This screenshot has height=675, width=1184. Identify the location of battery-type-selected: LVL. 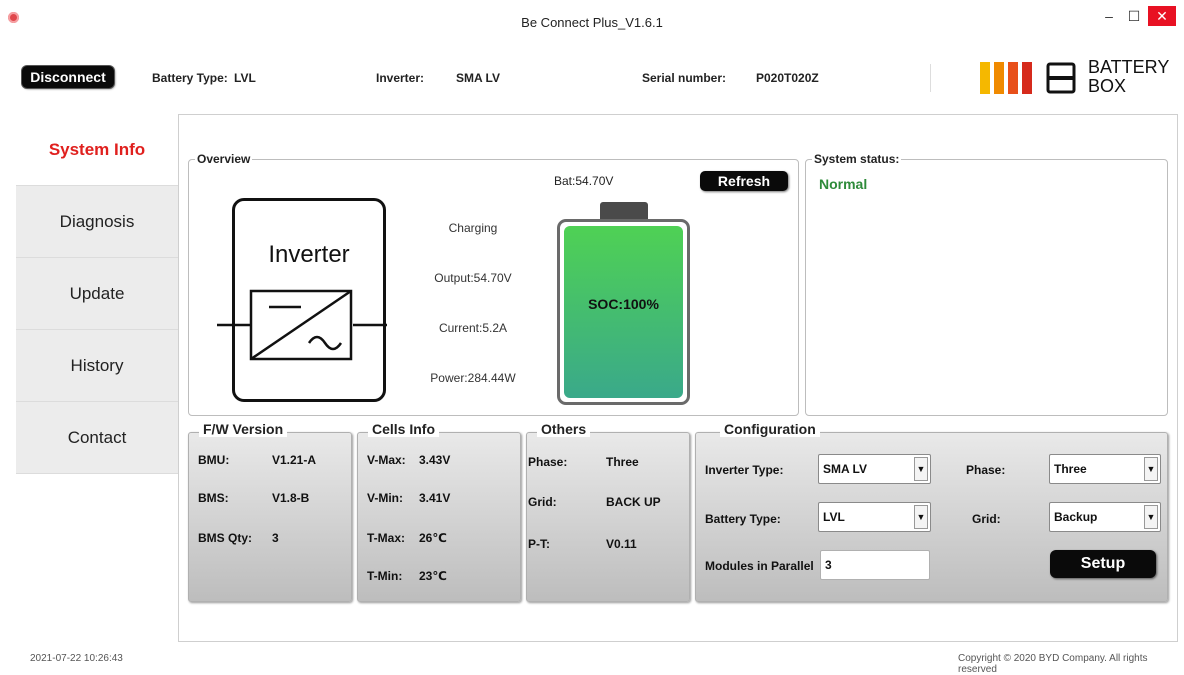
(834, 517).